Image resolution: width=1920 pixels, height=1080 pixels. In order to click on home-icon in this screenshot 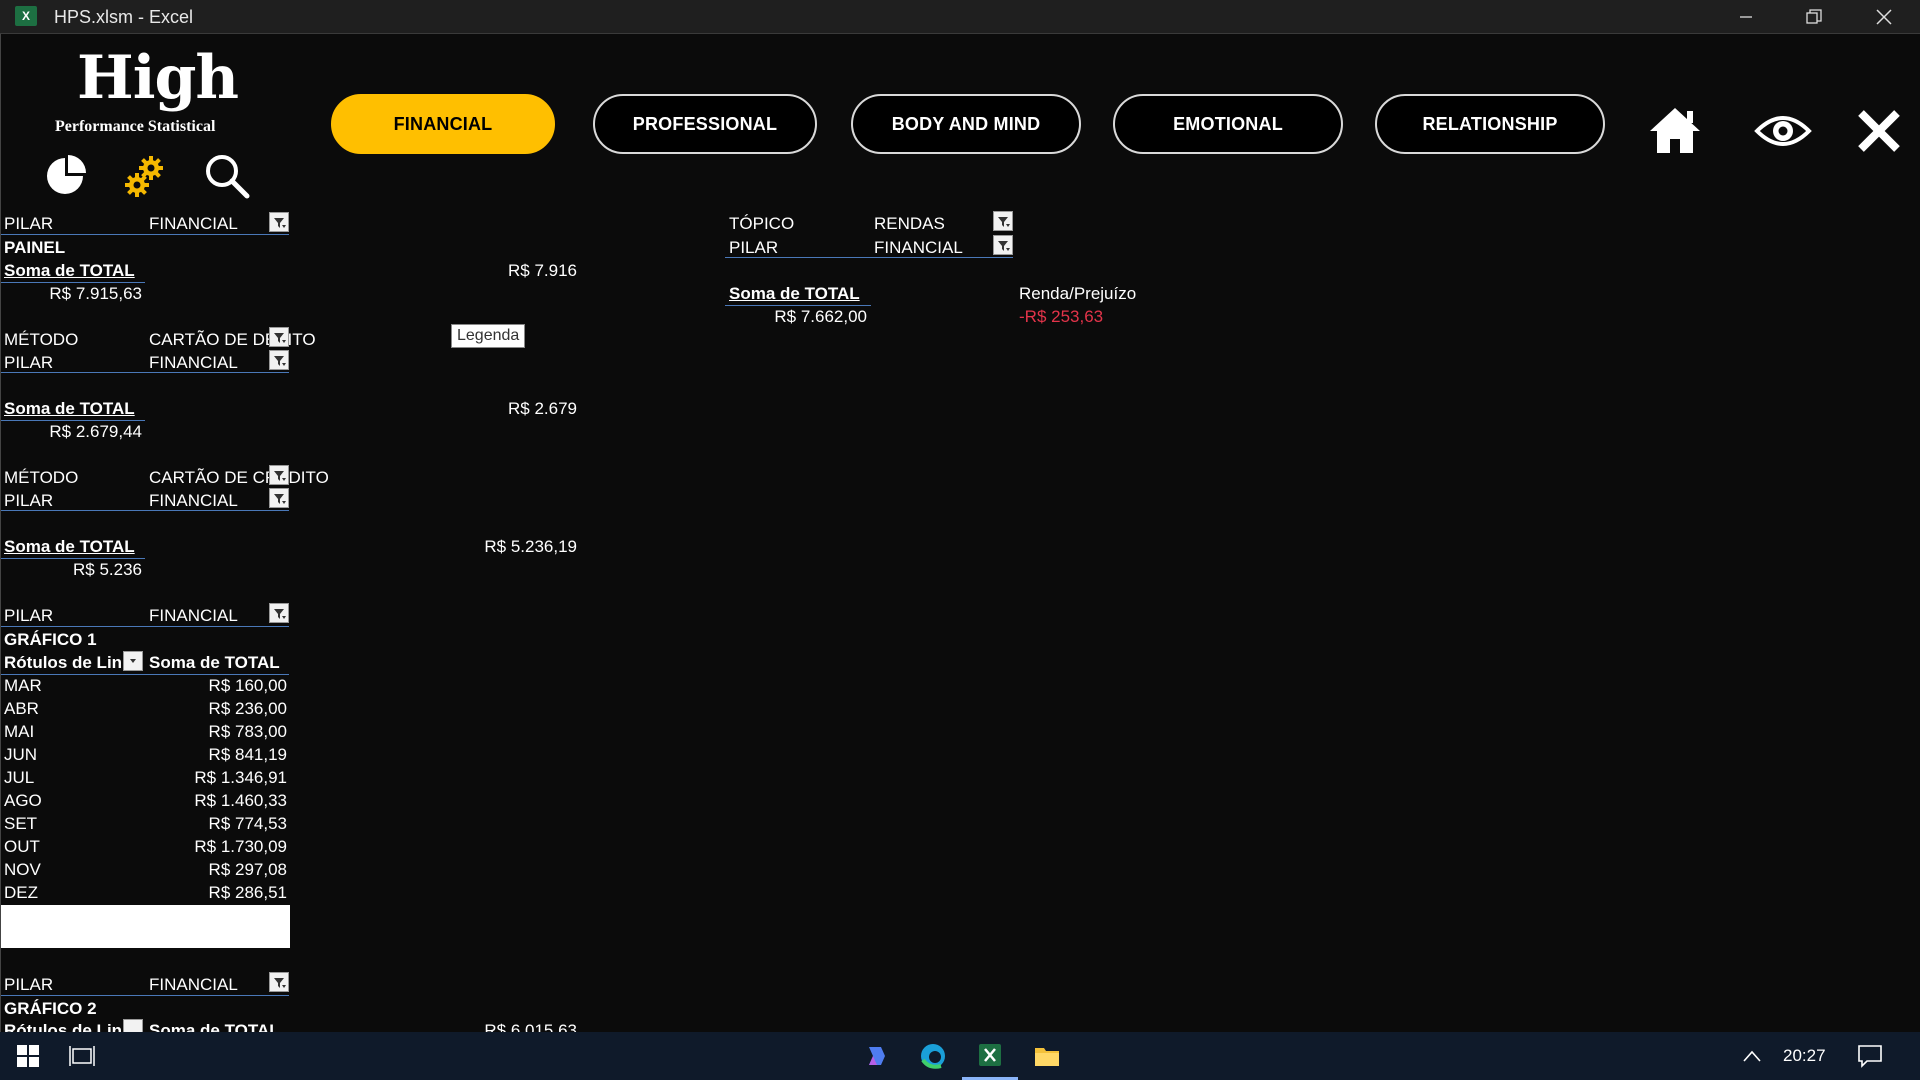, I will do `click(1675, 131)`.